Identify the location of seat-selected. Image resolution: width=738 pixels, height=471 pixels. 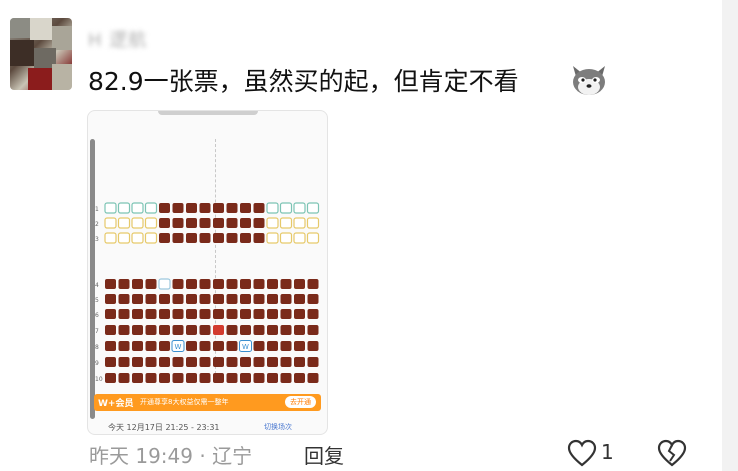
(218, 330).